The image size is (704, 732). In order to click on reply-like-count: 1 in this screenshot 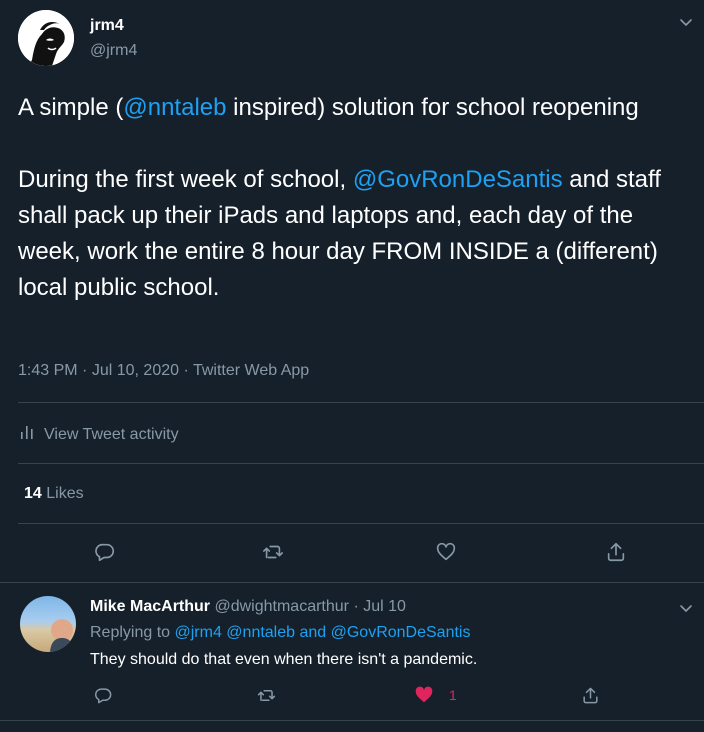, I will do `click(453, 695)`.